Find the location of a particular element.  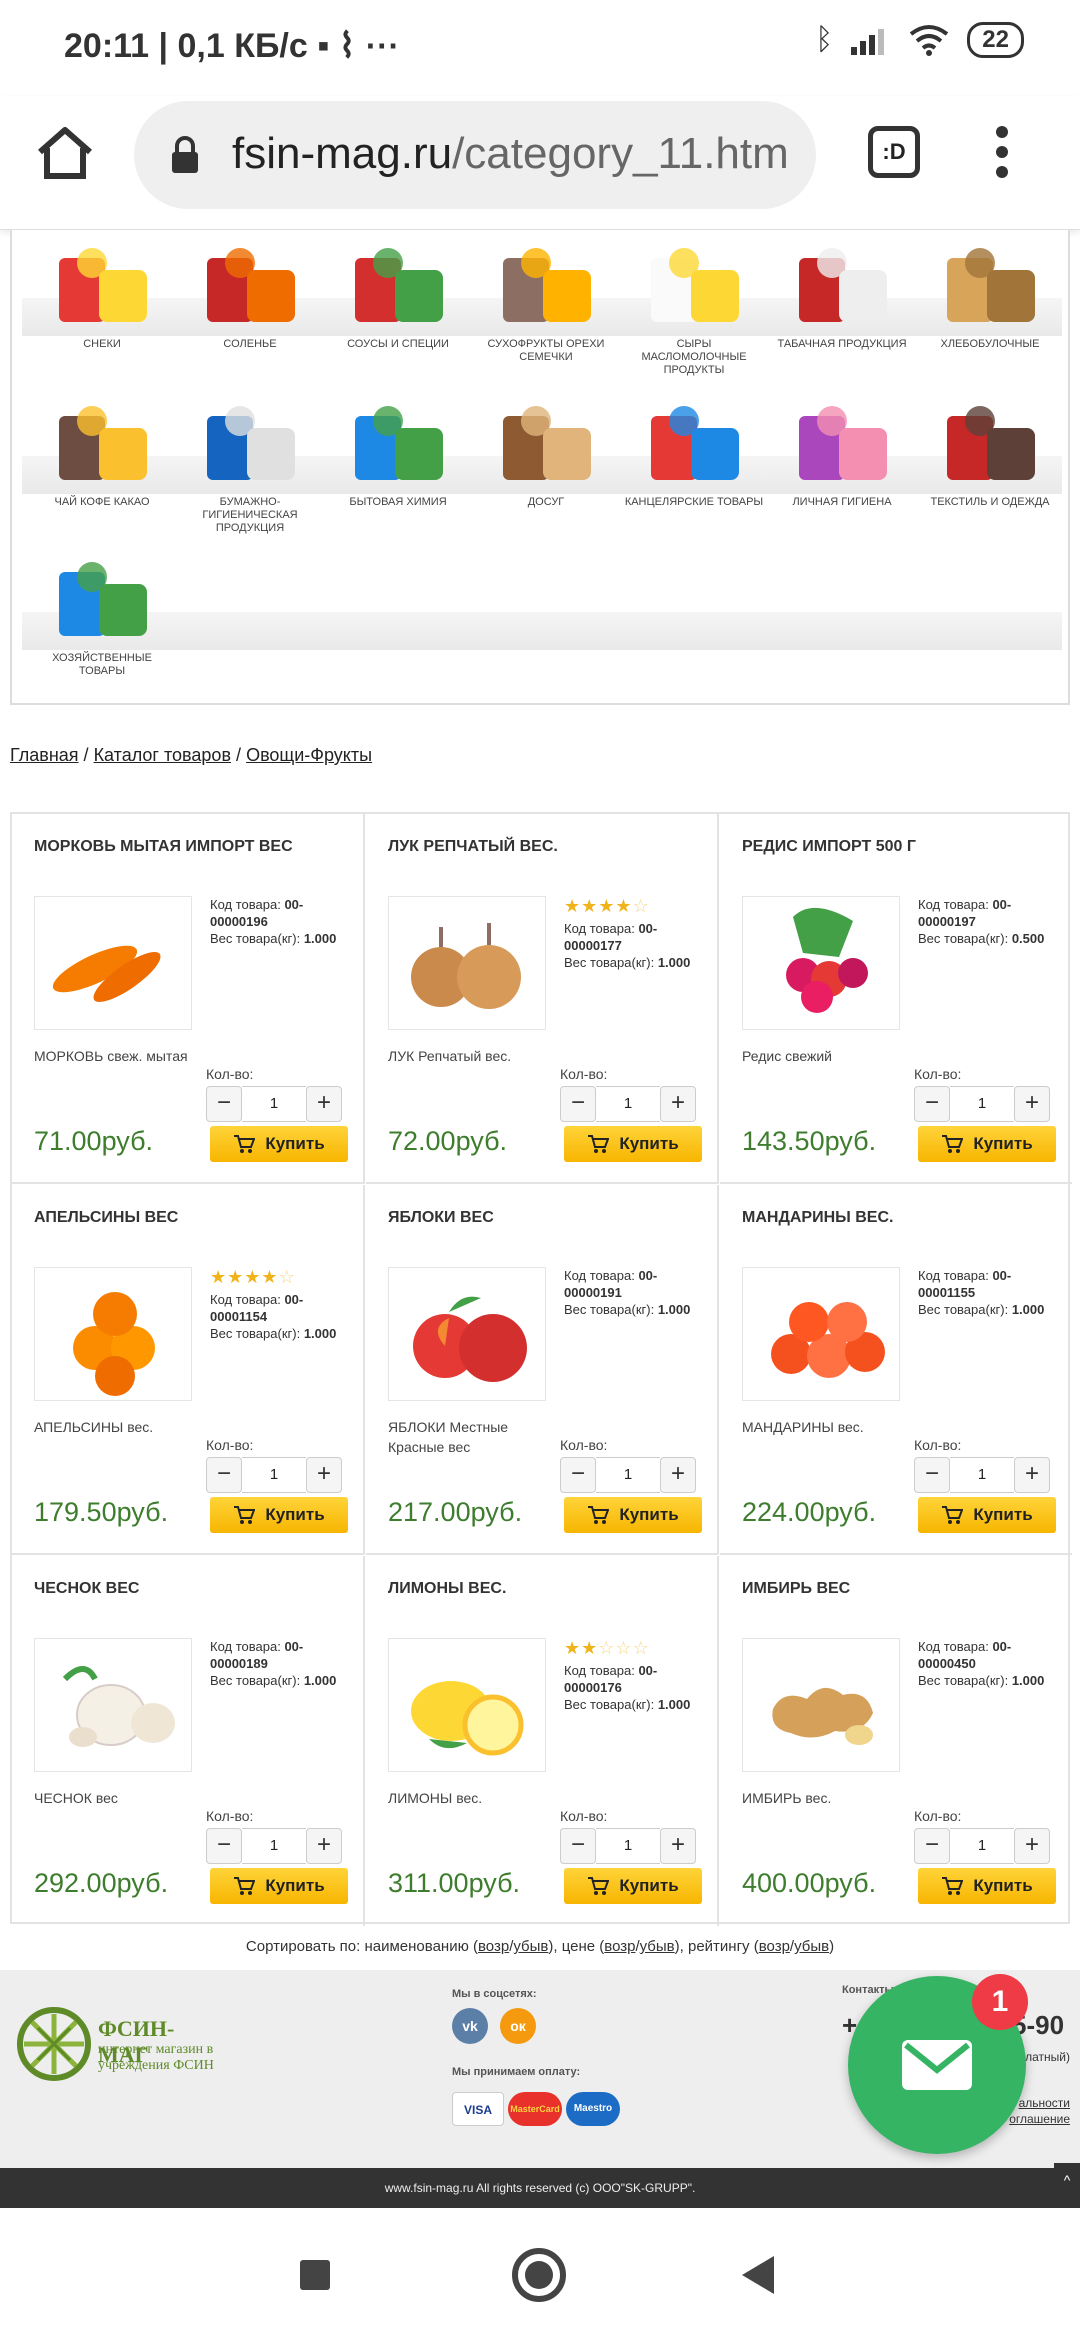

category-label: КАНЦЕЛЯРСКИЕ ТОВАРЫ is located at coordinates (694, 502).